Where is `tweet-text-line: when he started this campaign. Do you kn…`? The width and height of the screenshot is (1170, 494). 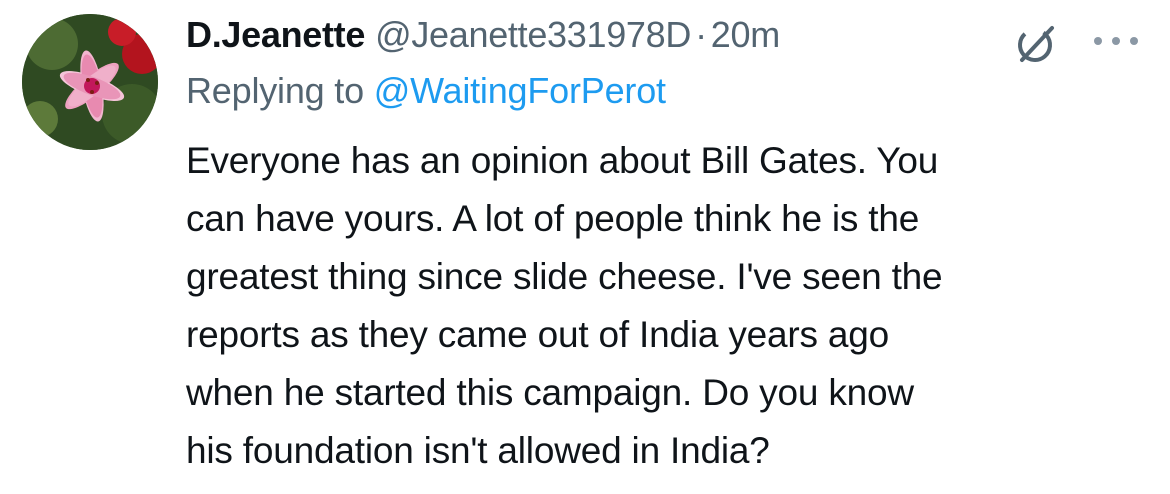
tweet-text-line: when he started this campaign. Do you kn… is located at coordinates (550, 392).